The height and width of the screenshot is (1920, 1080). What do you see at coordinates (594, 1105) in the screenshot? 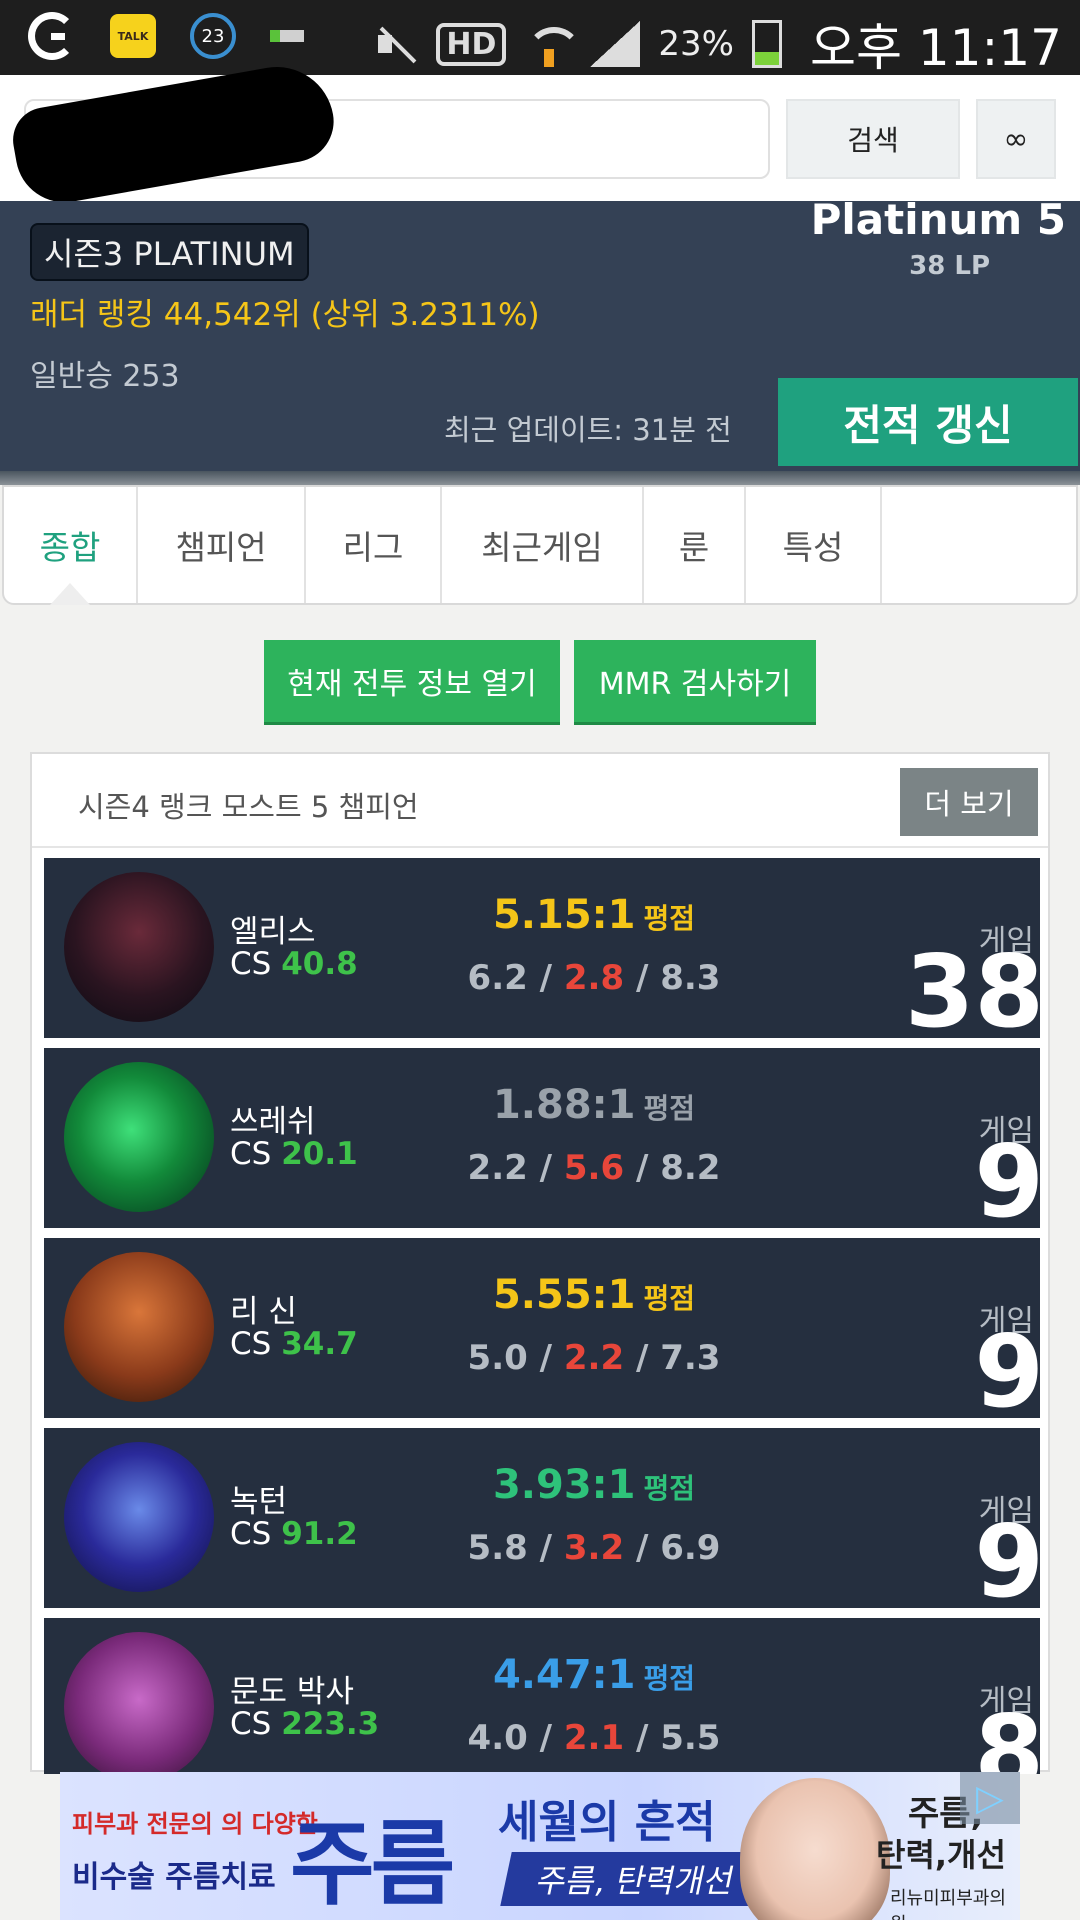
I see `kda-ratio: 1.88:1 평점` at bounding box center [594, 1105].